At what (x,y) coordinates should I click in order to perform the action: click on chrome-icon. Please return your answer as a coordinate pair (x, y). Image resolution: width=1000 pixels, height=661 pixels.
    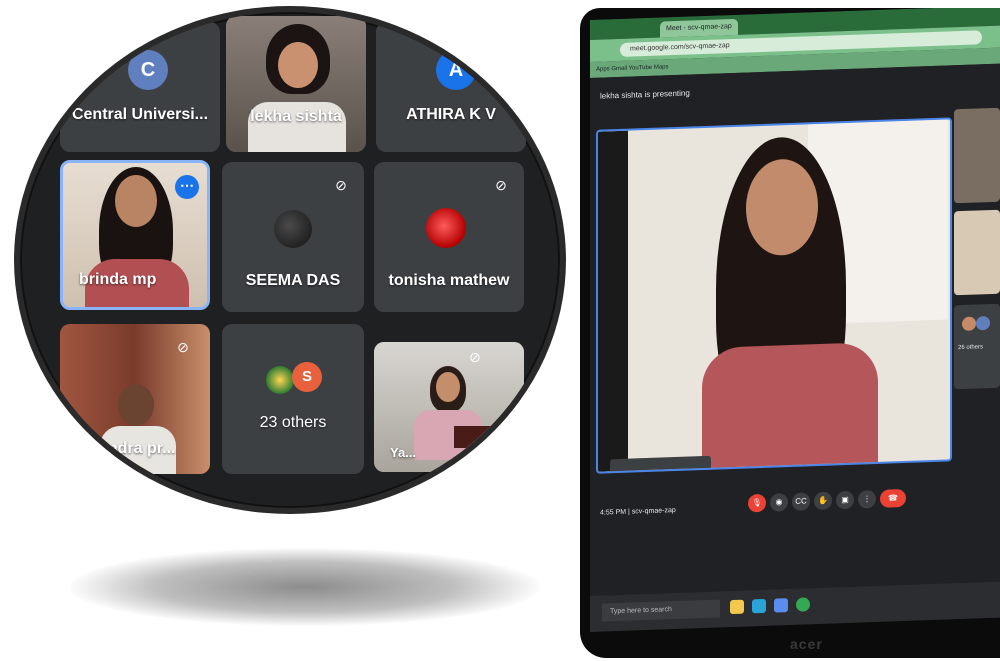
    Looking at the image, I should click on (803, 604).